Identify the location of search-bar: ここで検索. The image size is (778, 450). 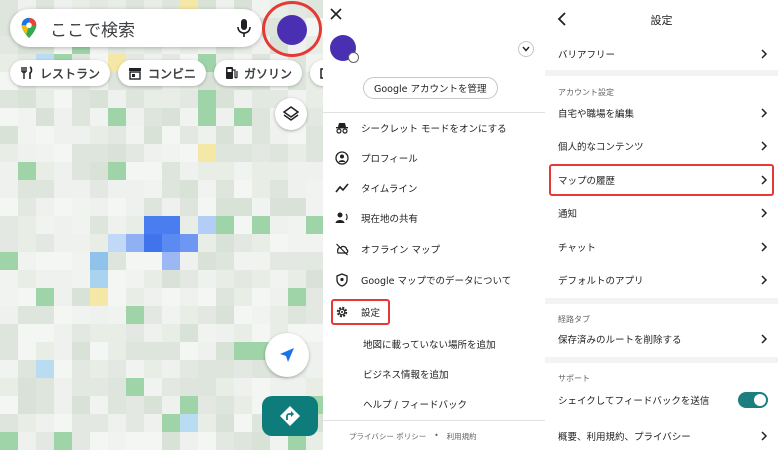
(136, 28).